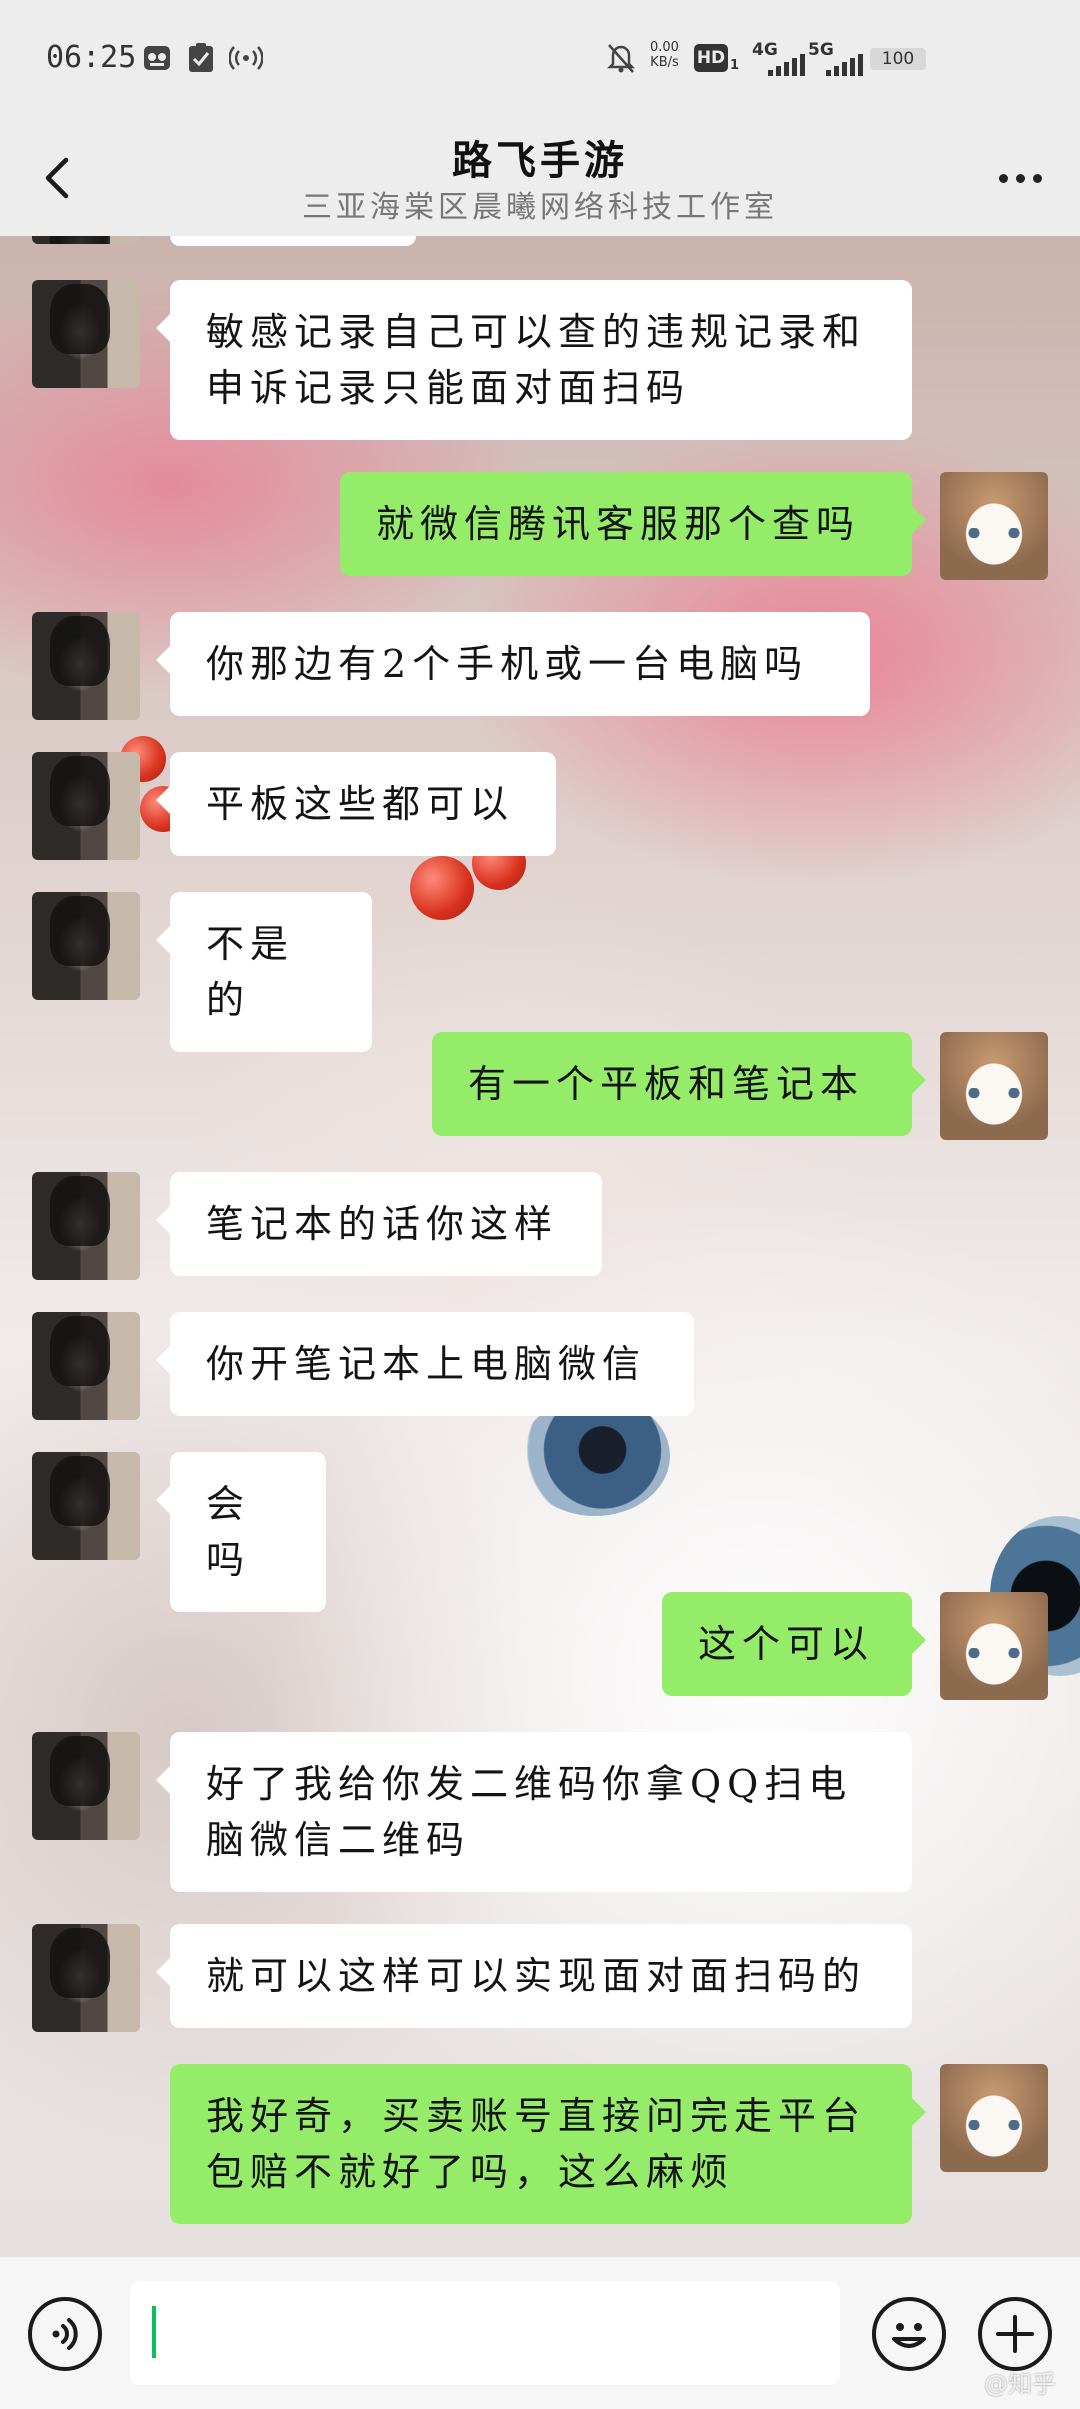 The image size is (1080, 2409). What do you see at coordinates (664, 62) in the screenshot?
I see `network-speed-unit: KB/s` at bounding box center [664, 62].